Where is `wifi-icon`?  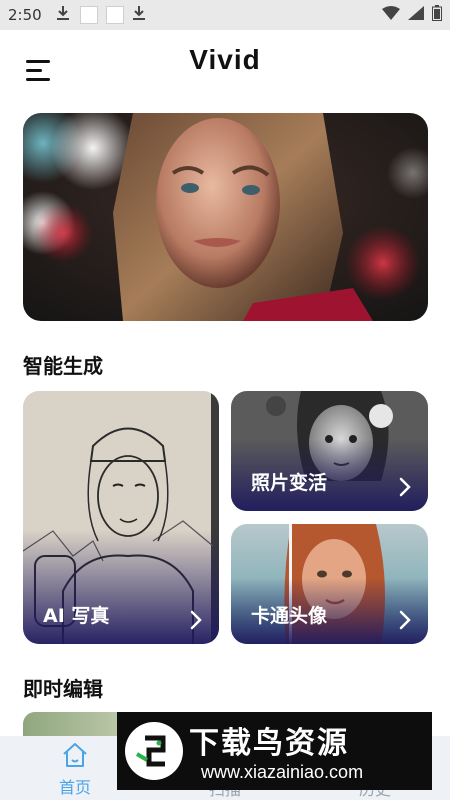
wifi-icon is located at coordinates (391, 15).